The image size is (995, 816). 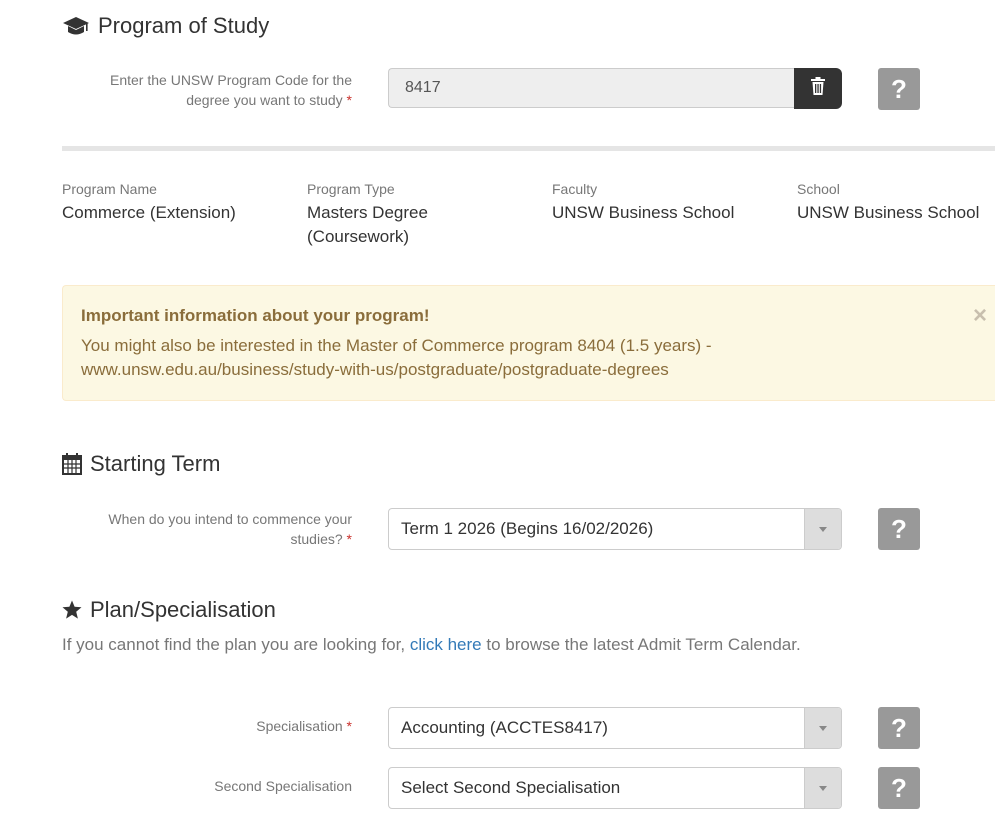 I want to click on school-value: UNSW Business School, so click(x=888, y=212).